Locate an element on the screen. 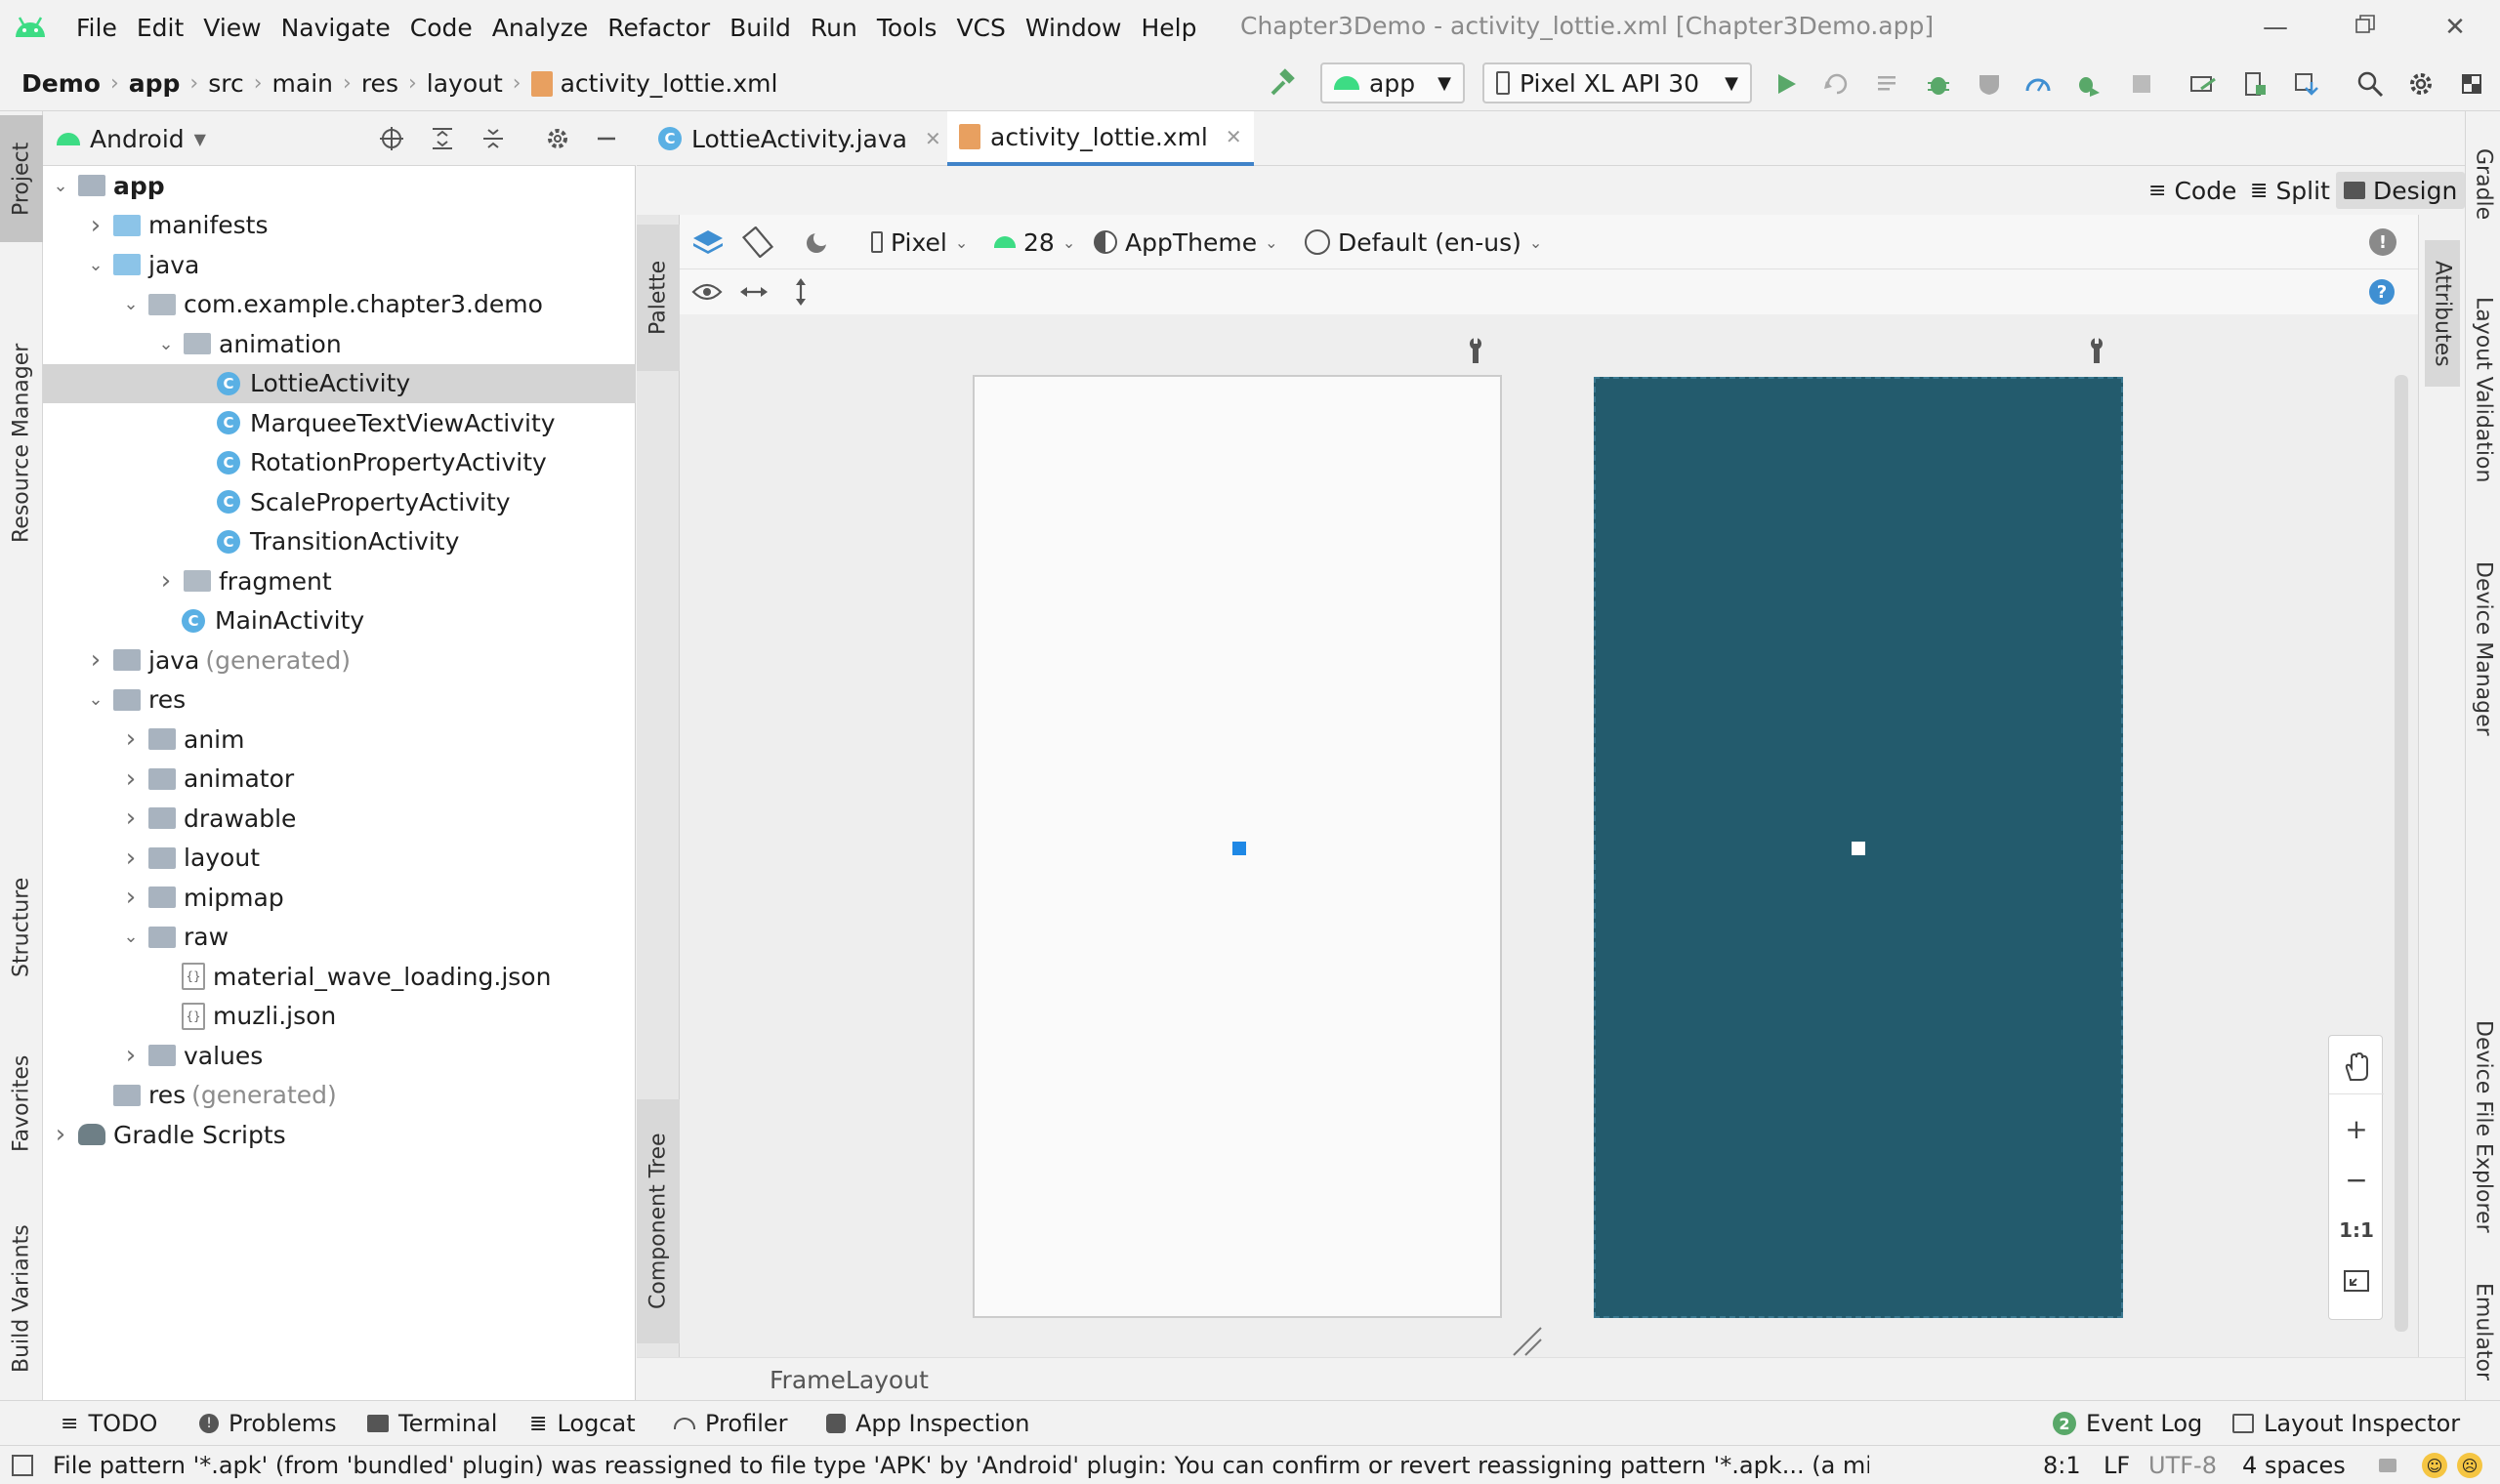 The image size is (2500, 1484). zoom-in-icon: + is located at coordinates (2356, 1129).